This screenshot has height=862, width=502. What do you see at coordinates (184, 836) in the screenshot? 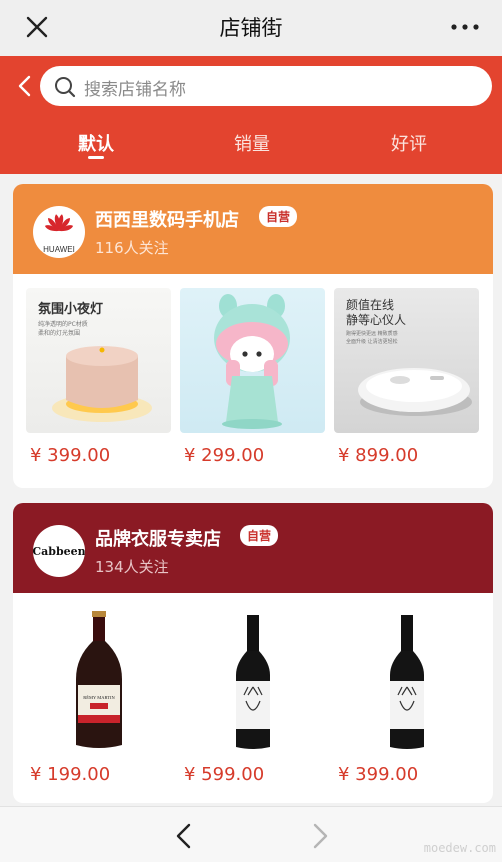
I see `back-arrow-icon` at bounding box center [184, 836].